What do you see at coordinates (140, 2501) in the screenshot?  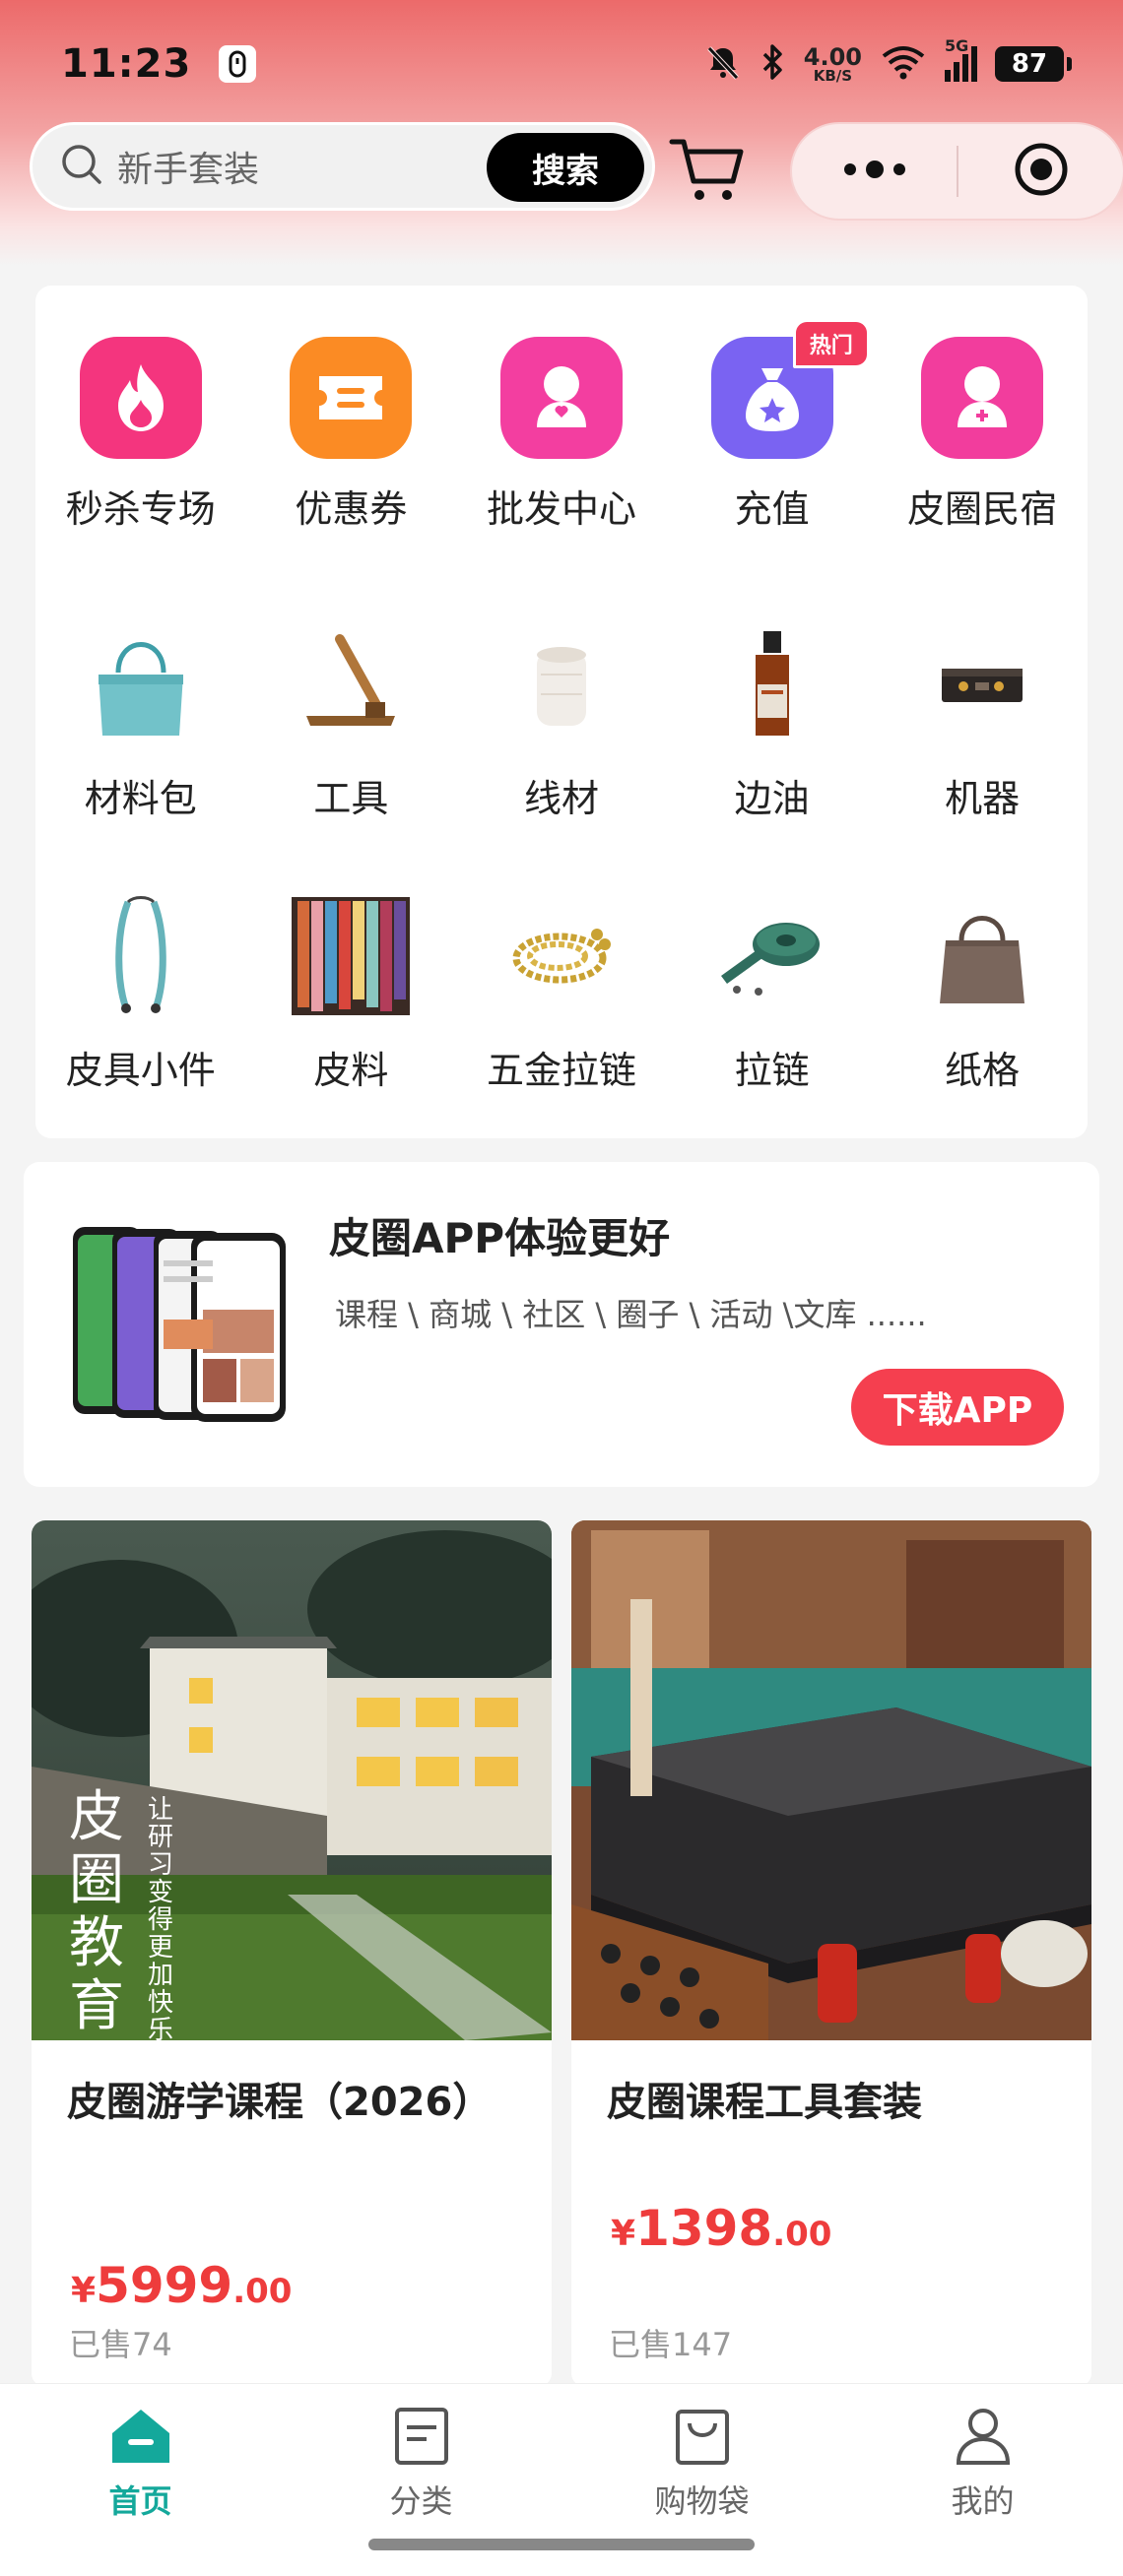 I see `tab-label: 首页` at bounding box center [140, 2501].